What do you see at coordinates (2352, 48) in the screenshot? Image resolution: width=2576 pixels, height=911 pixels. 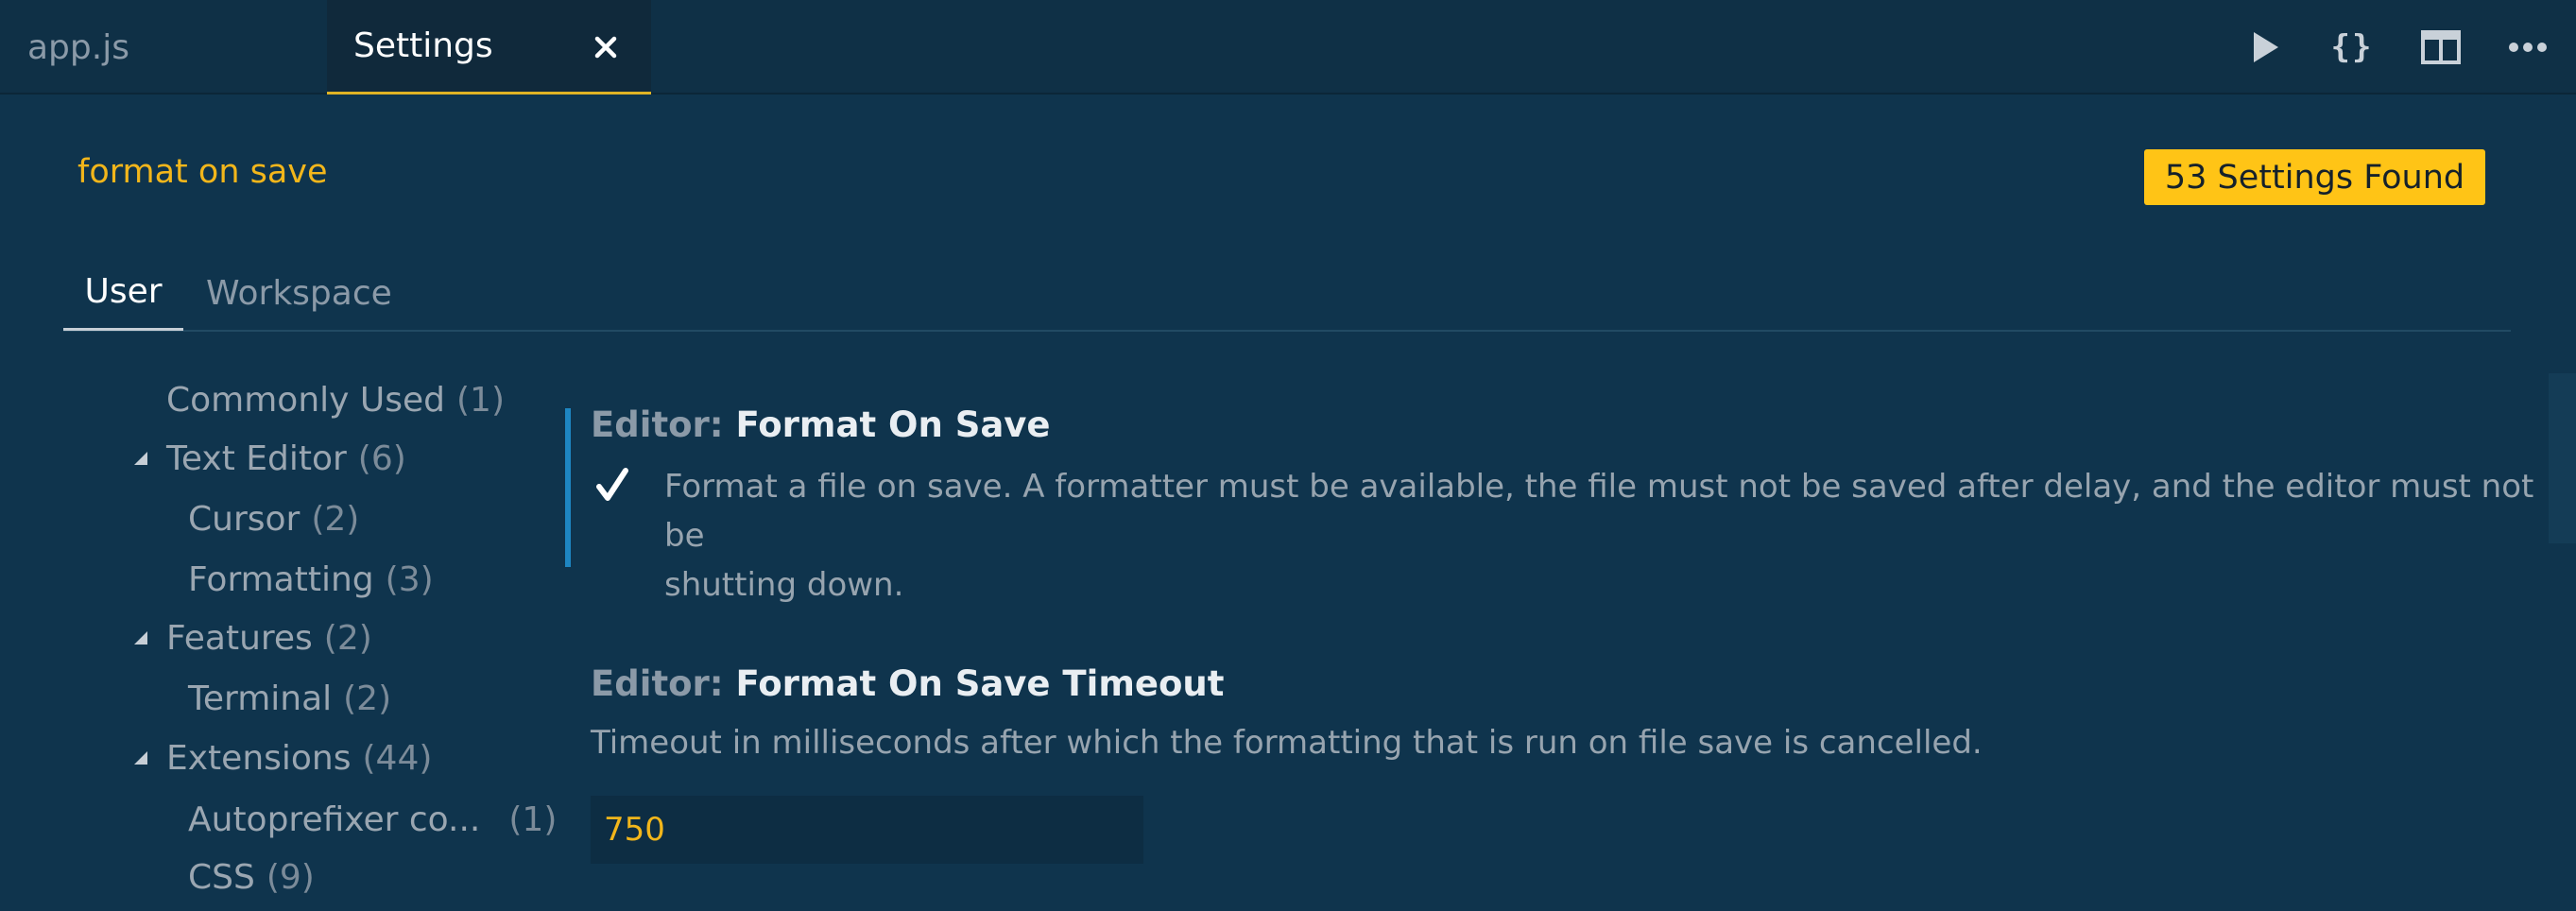 I see `braces-icon: {}` at bounding box center [2352, 48].